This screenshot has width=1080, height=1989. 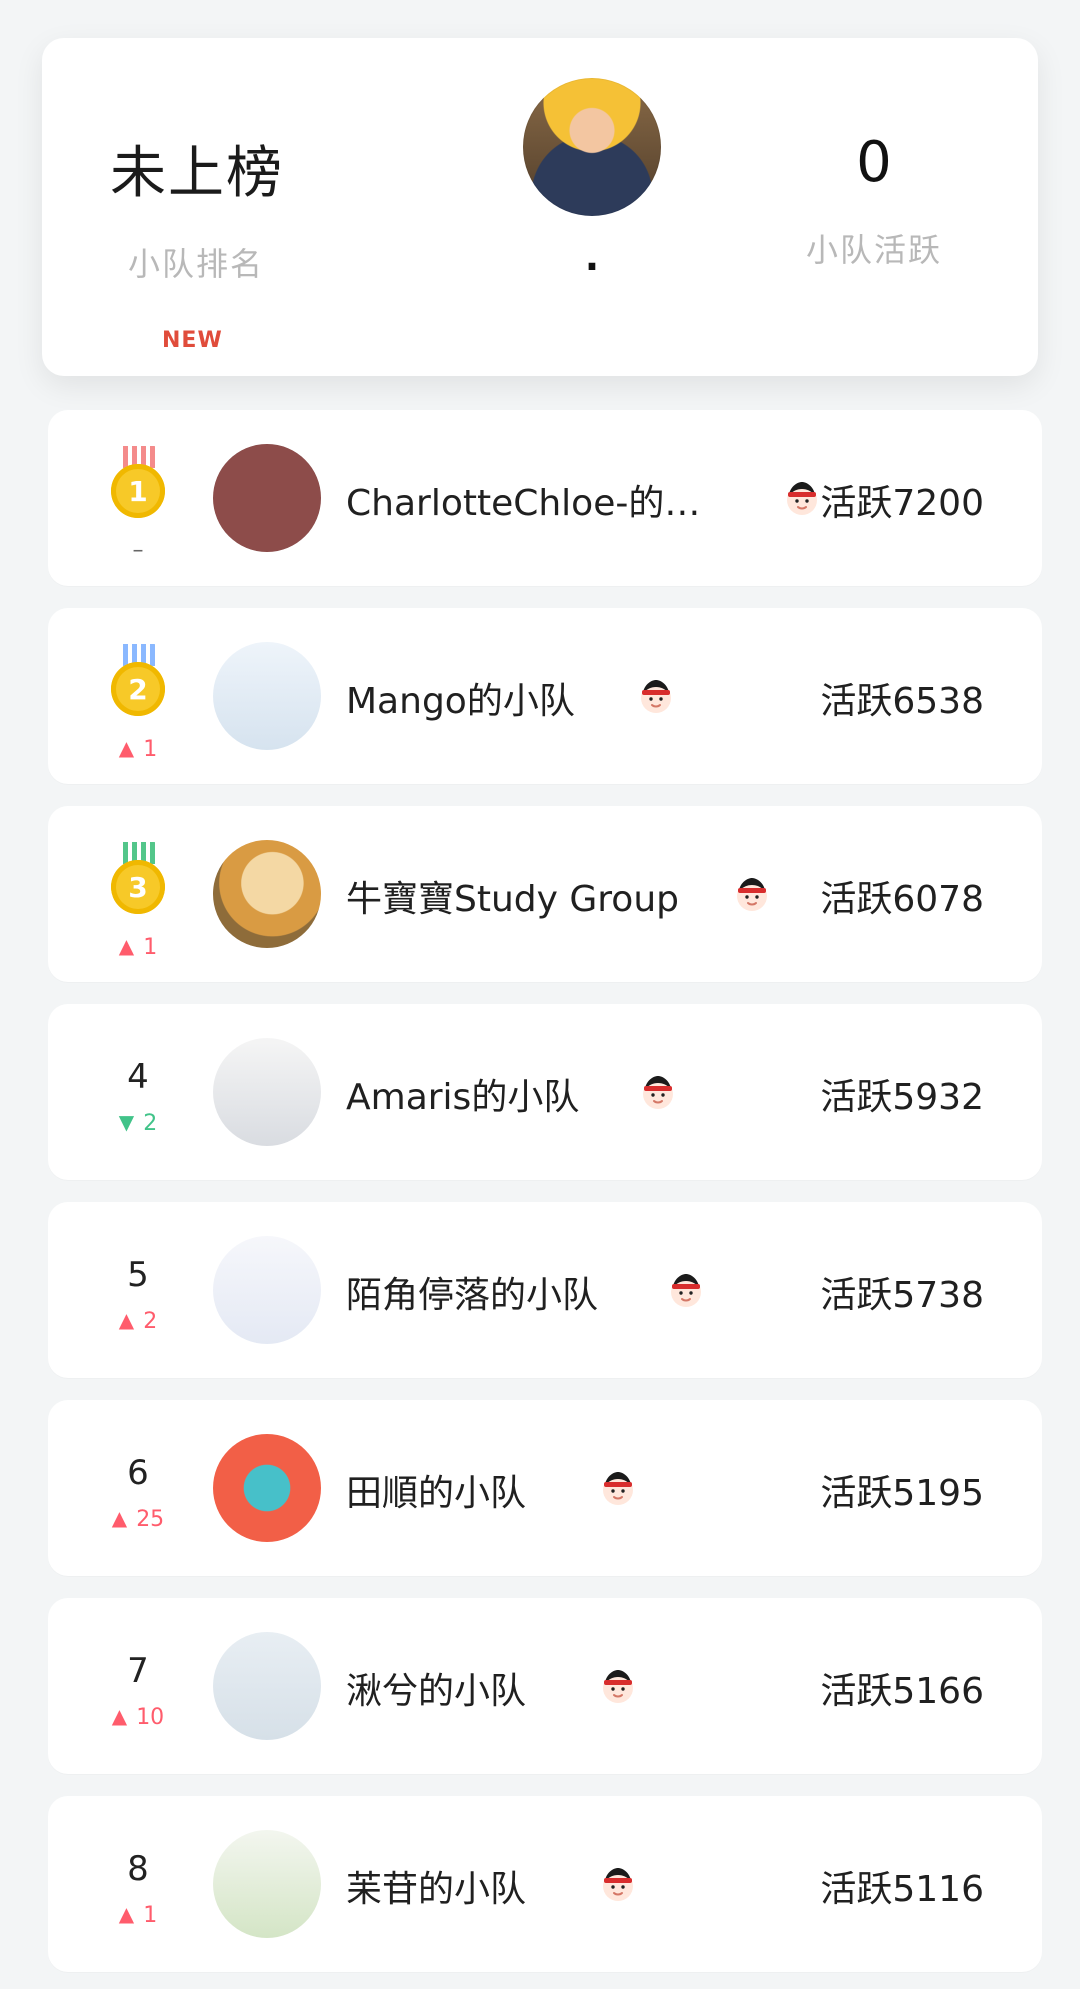 What do you see at coordinates (902, 1097) in the screenshot?
I see `group-score: 活跃5932` at bounding box center [902, 1097].